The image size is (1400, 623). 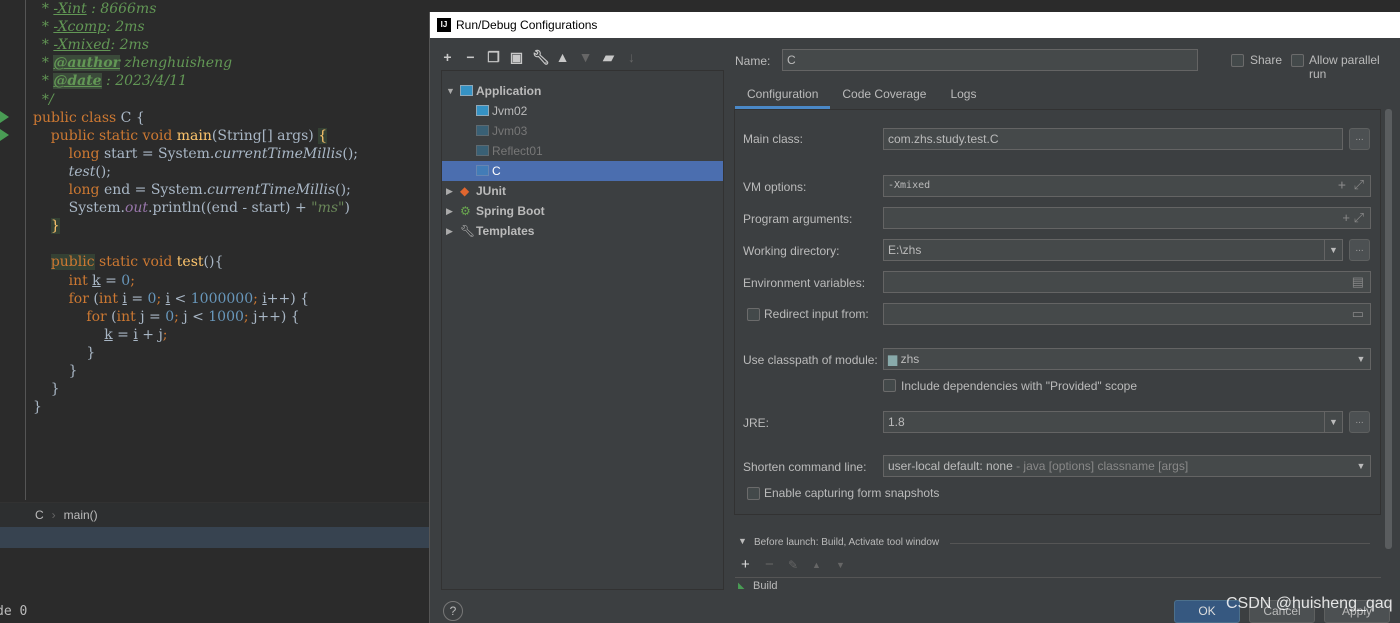 What do you see at coordinates (72, 172) in the screenshot?
I see `code-line: test();` at bounding box center [72, 172].